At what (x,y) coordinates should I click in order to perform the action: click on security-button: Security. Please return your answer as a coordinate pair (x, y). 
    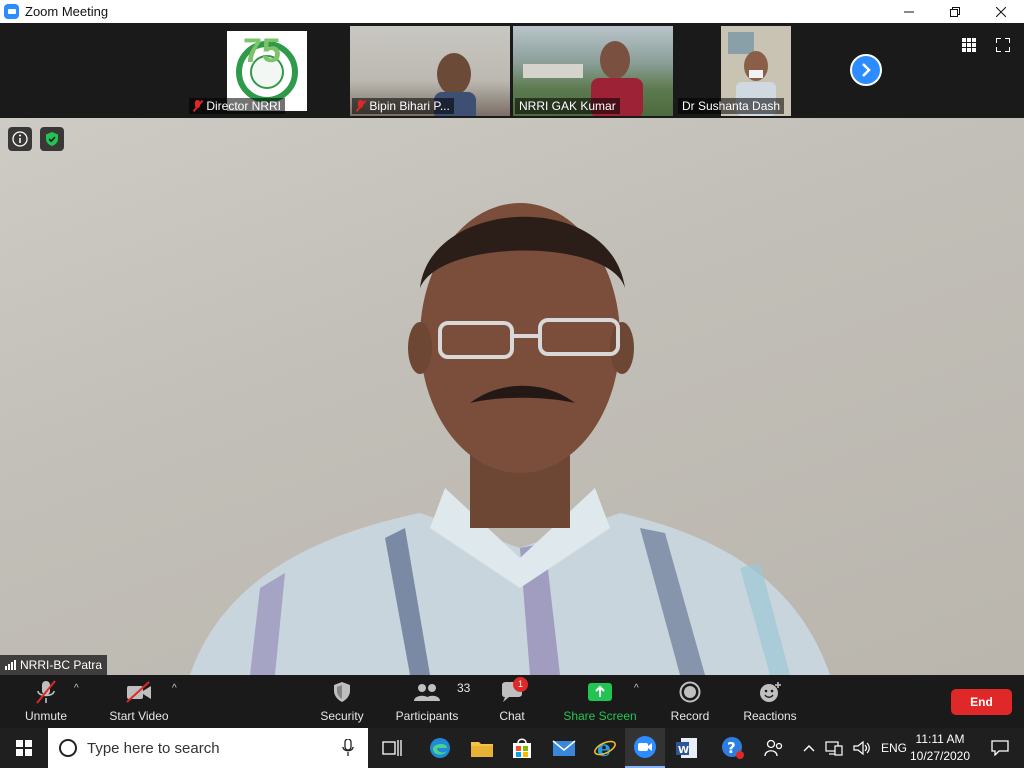
    Looking at the image, I should click on (342, 701).